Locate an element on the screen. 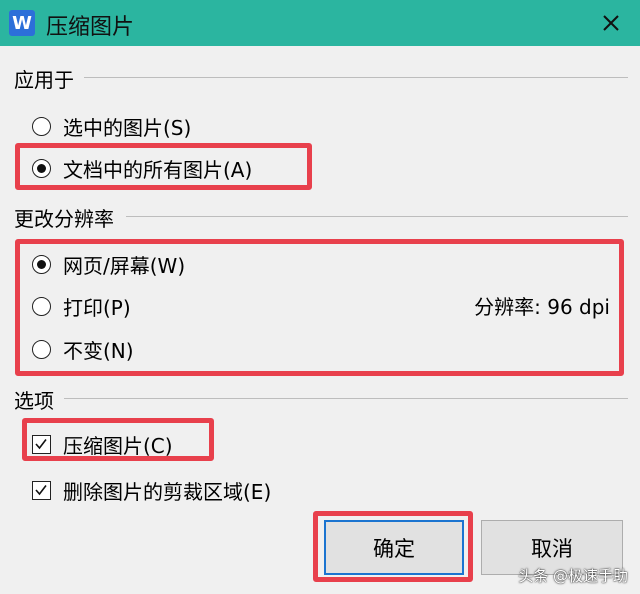 The image size is (640, 594). apply-to-group-label: 应用于 is located at coordinates (44, 80).